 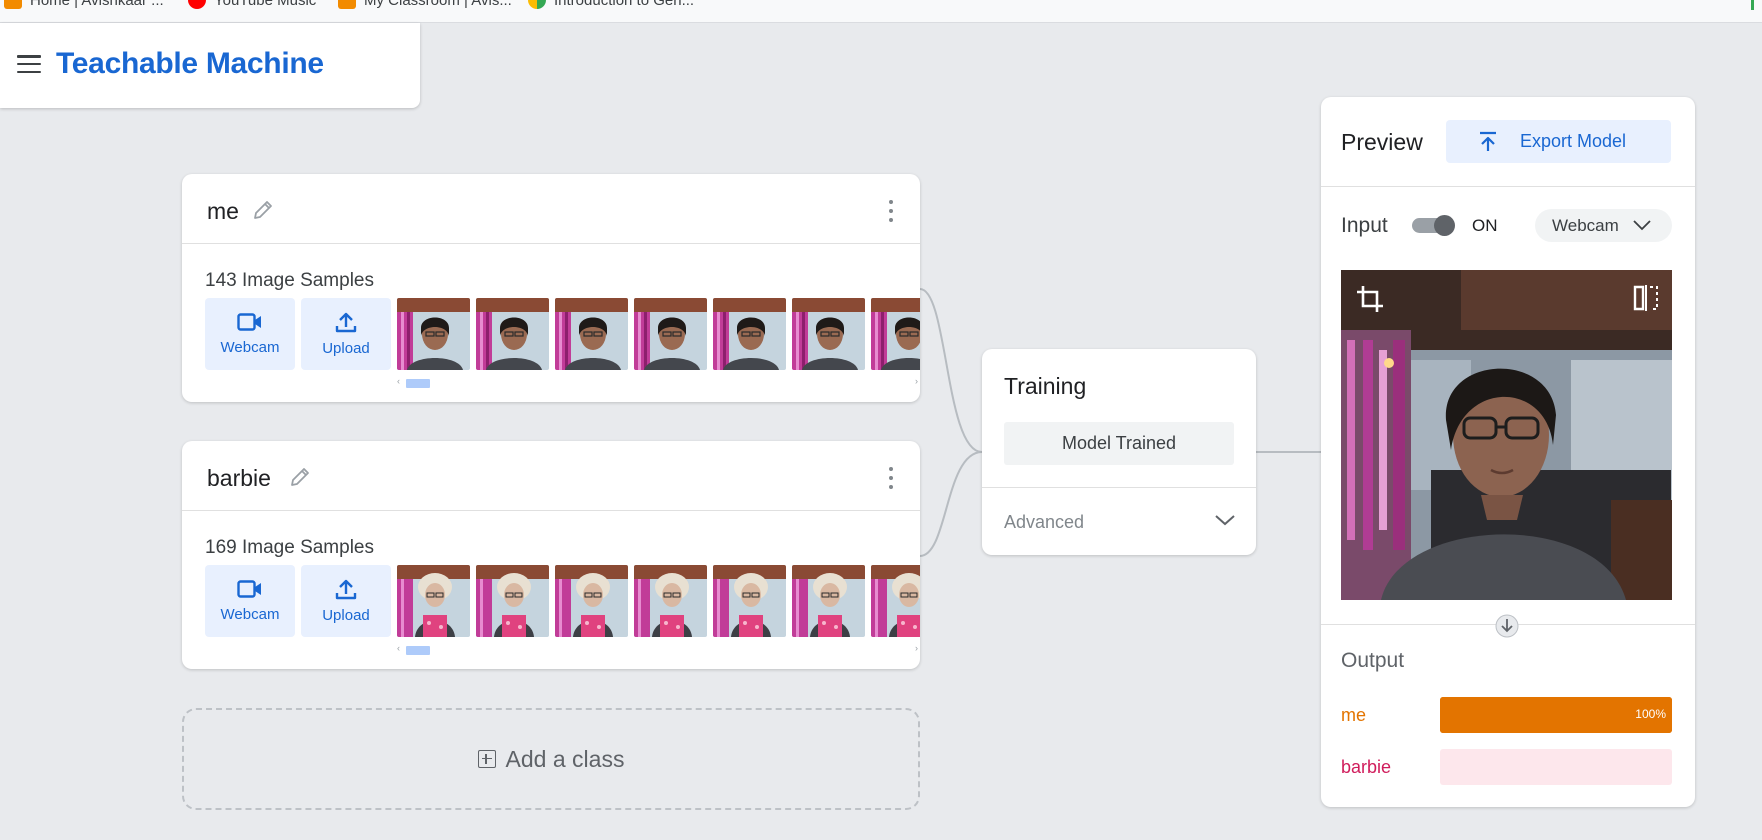 I want to click on input-label: Input, so click(x=1364, y=225).